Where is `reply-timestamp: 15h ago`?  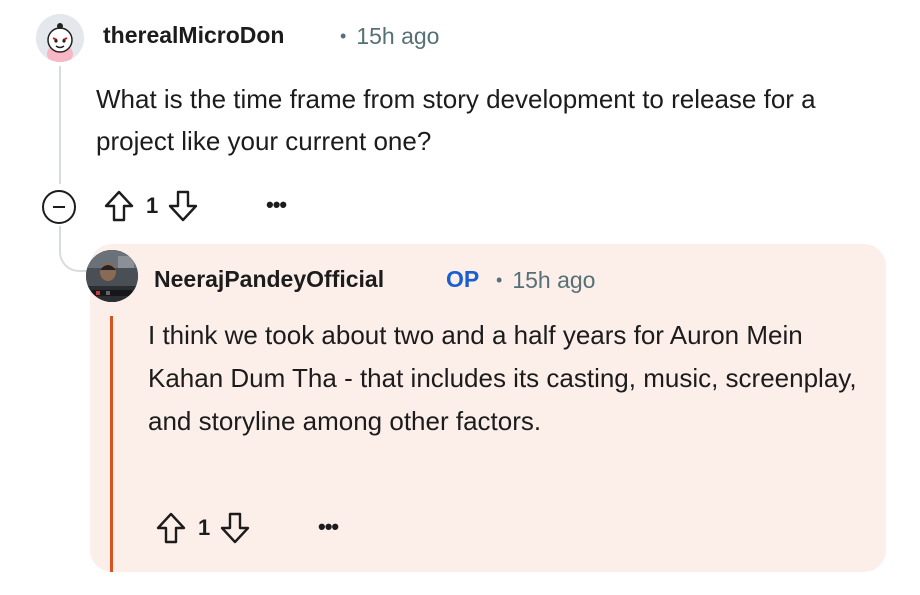
reply-timestamp: 15h ago is located at coordinates (554, 280).